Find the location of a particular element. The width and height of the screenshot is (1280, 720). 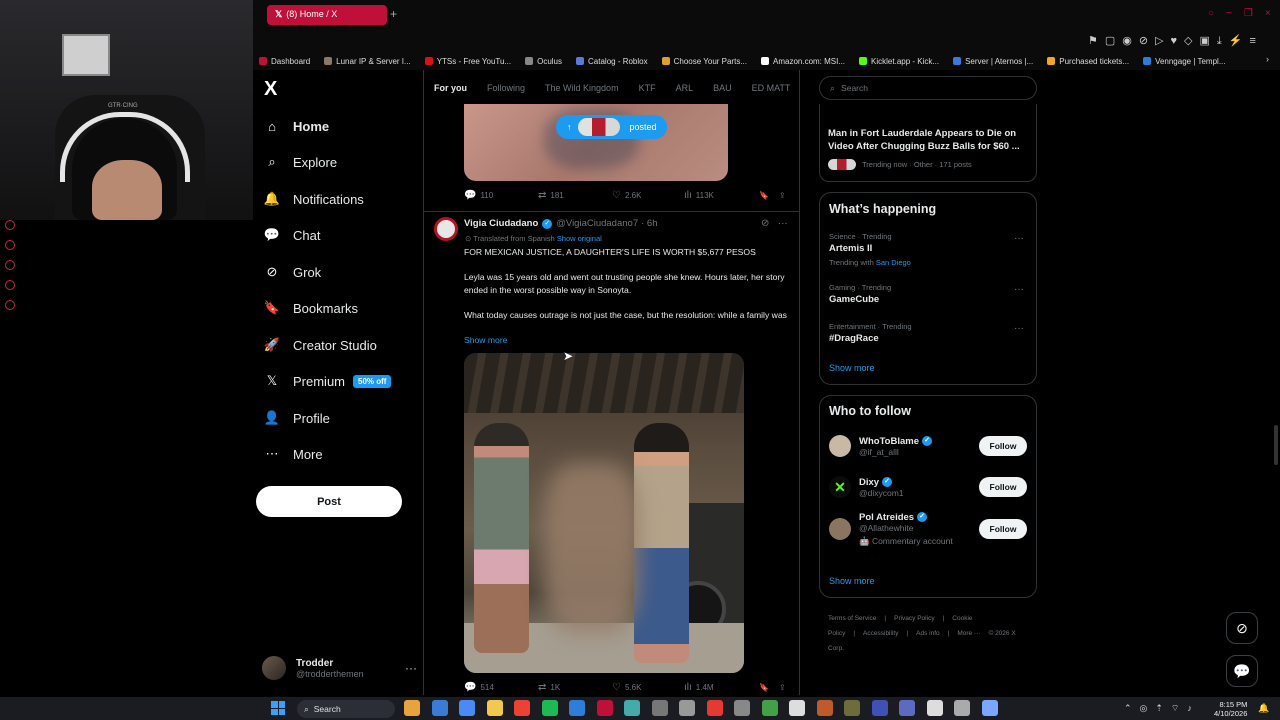

feed-tab: KTF is located at coordinates (647, 88).